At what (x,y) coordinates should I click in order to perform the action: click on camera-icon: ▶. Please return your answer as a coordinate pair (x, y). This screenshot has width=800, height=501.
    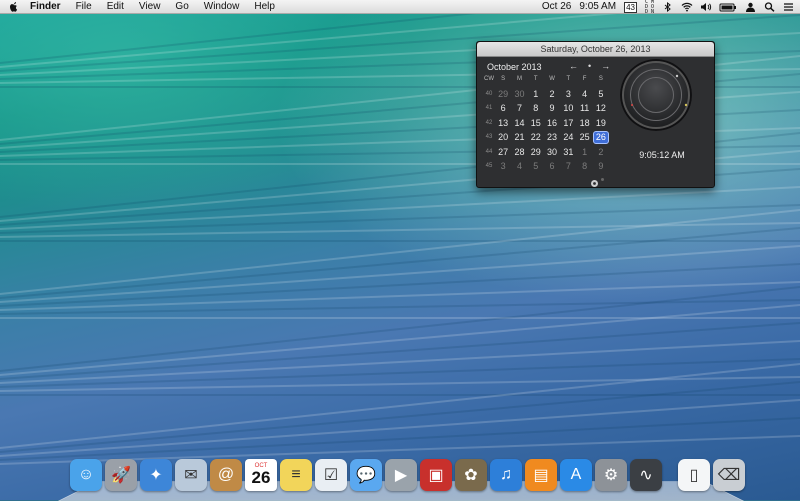
    Looking at the image, I should click on (401, 475).